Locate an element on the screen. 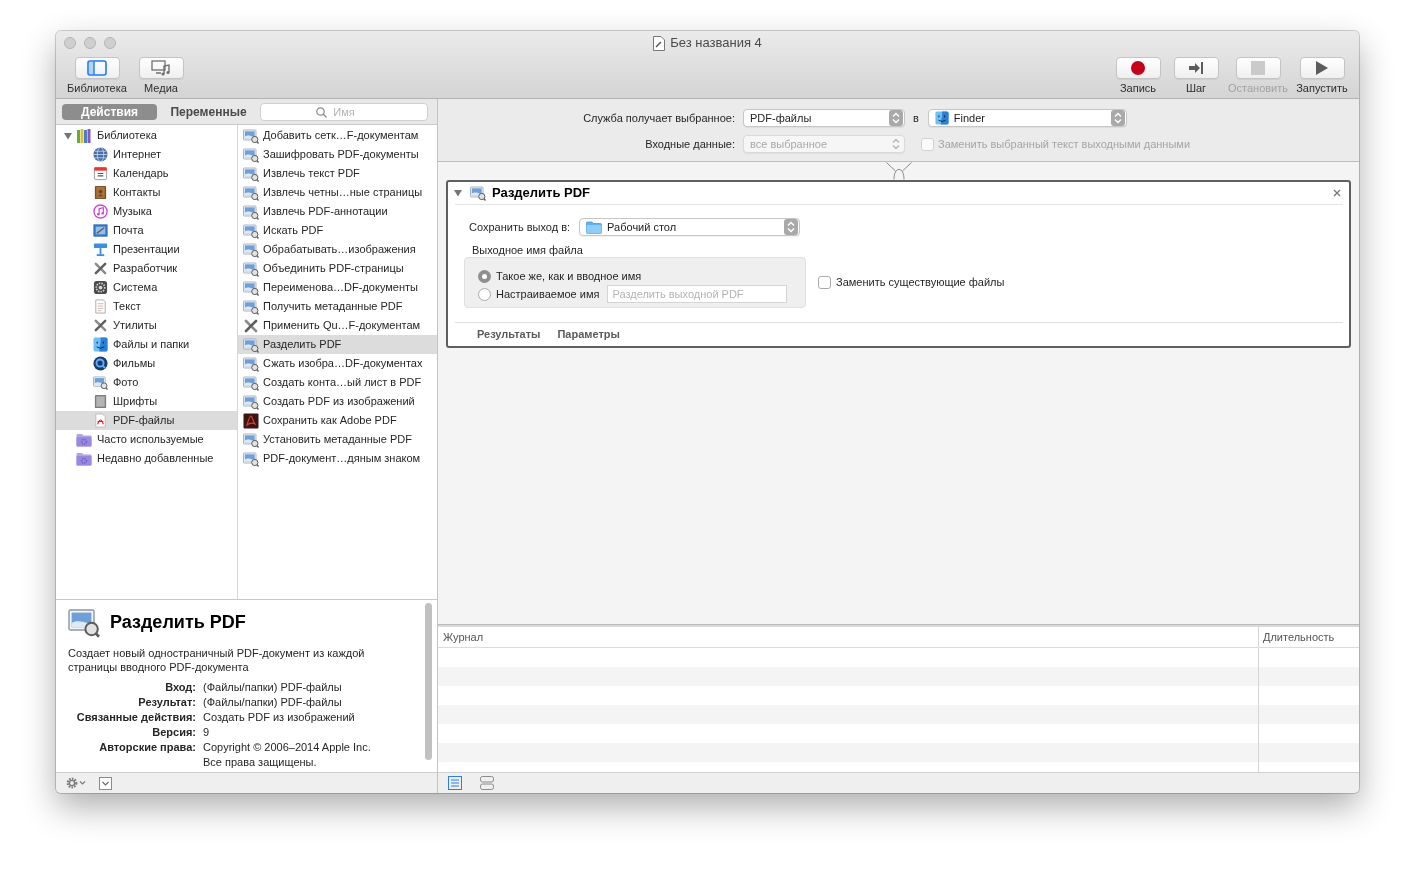 This screenshot has height=873, width=1415. action-item: Объединить PDF-страницы is located at coordinates (337, 268).